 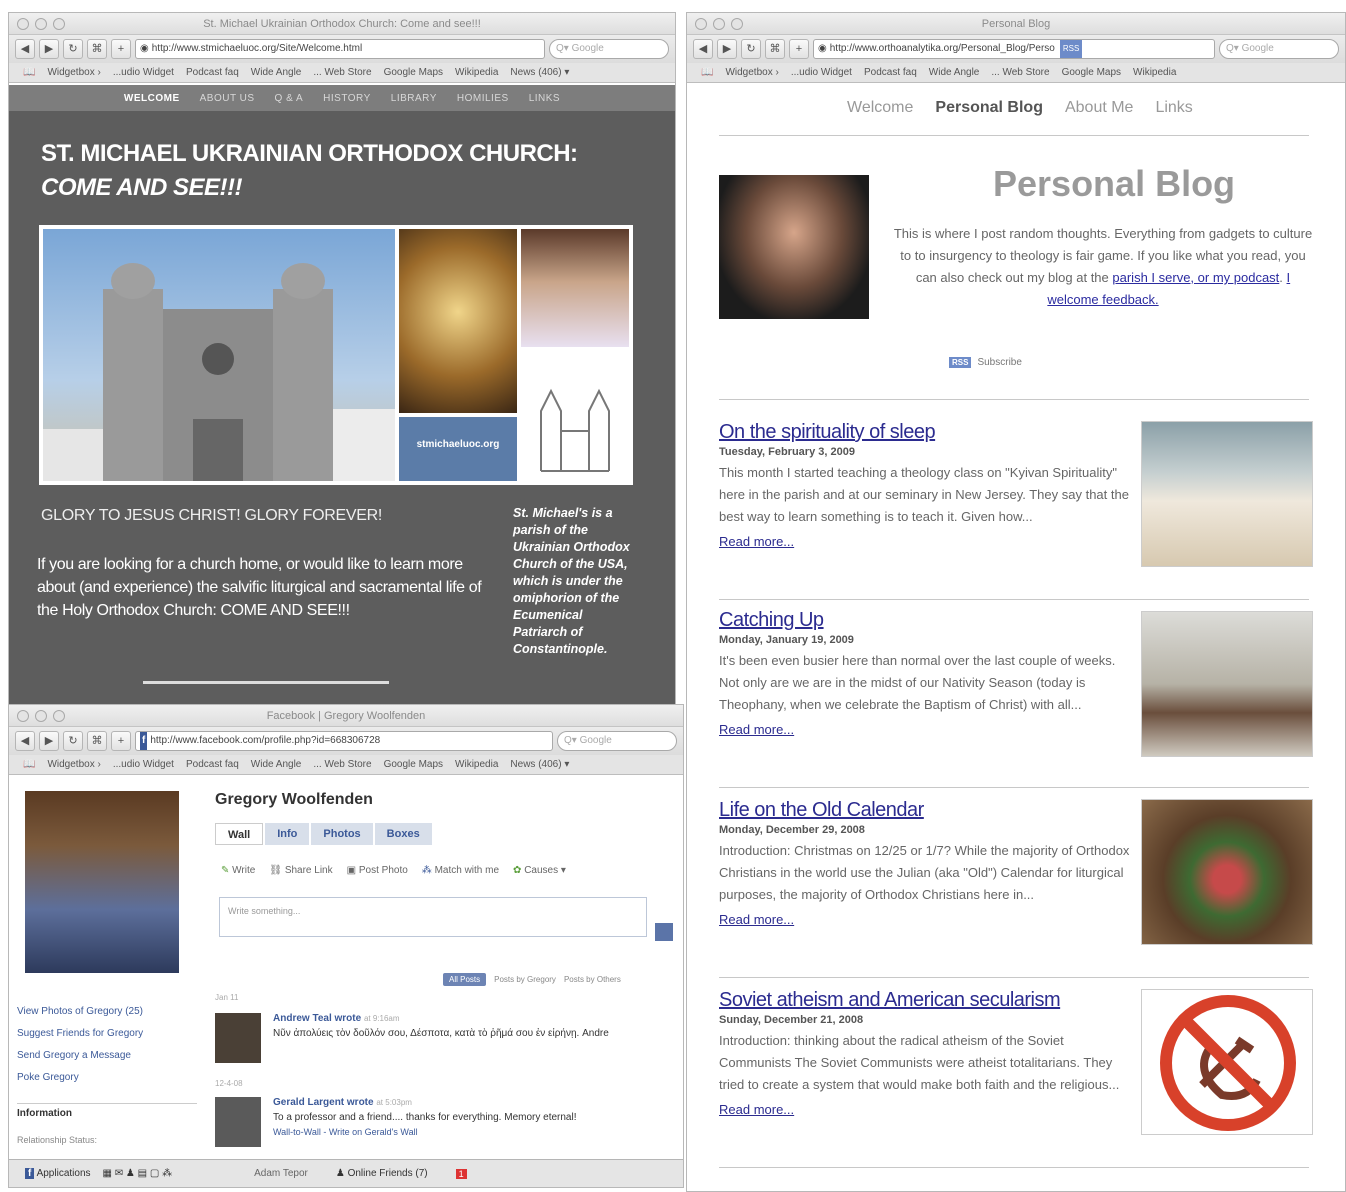 What do you see at coordinates (382, 1173) in the screenshot?
I see `online-friends: ♟ Online Friends (7)` at bounding box center [382, 1173].